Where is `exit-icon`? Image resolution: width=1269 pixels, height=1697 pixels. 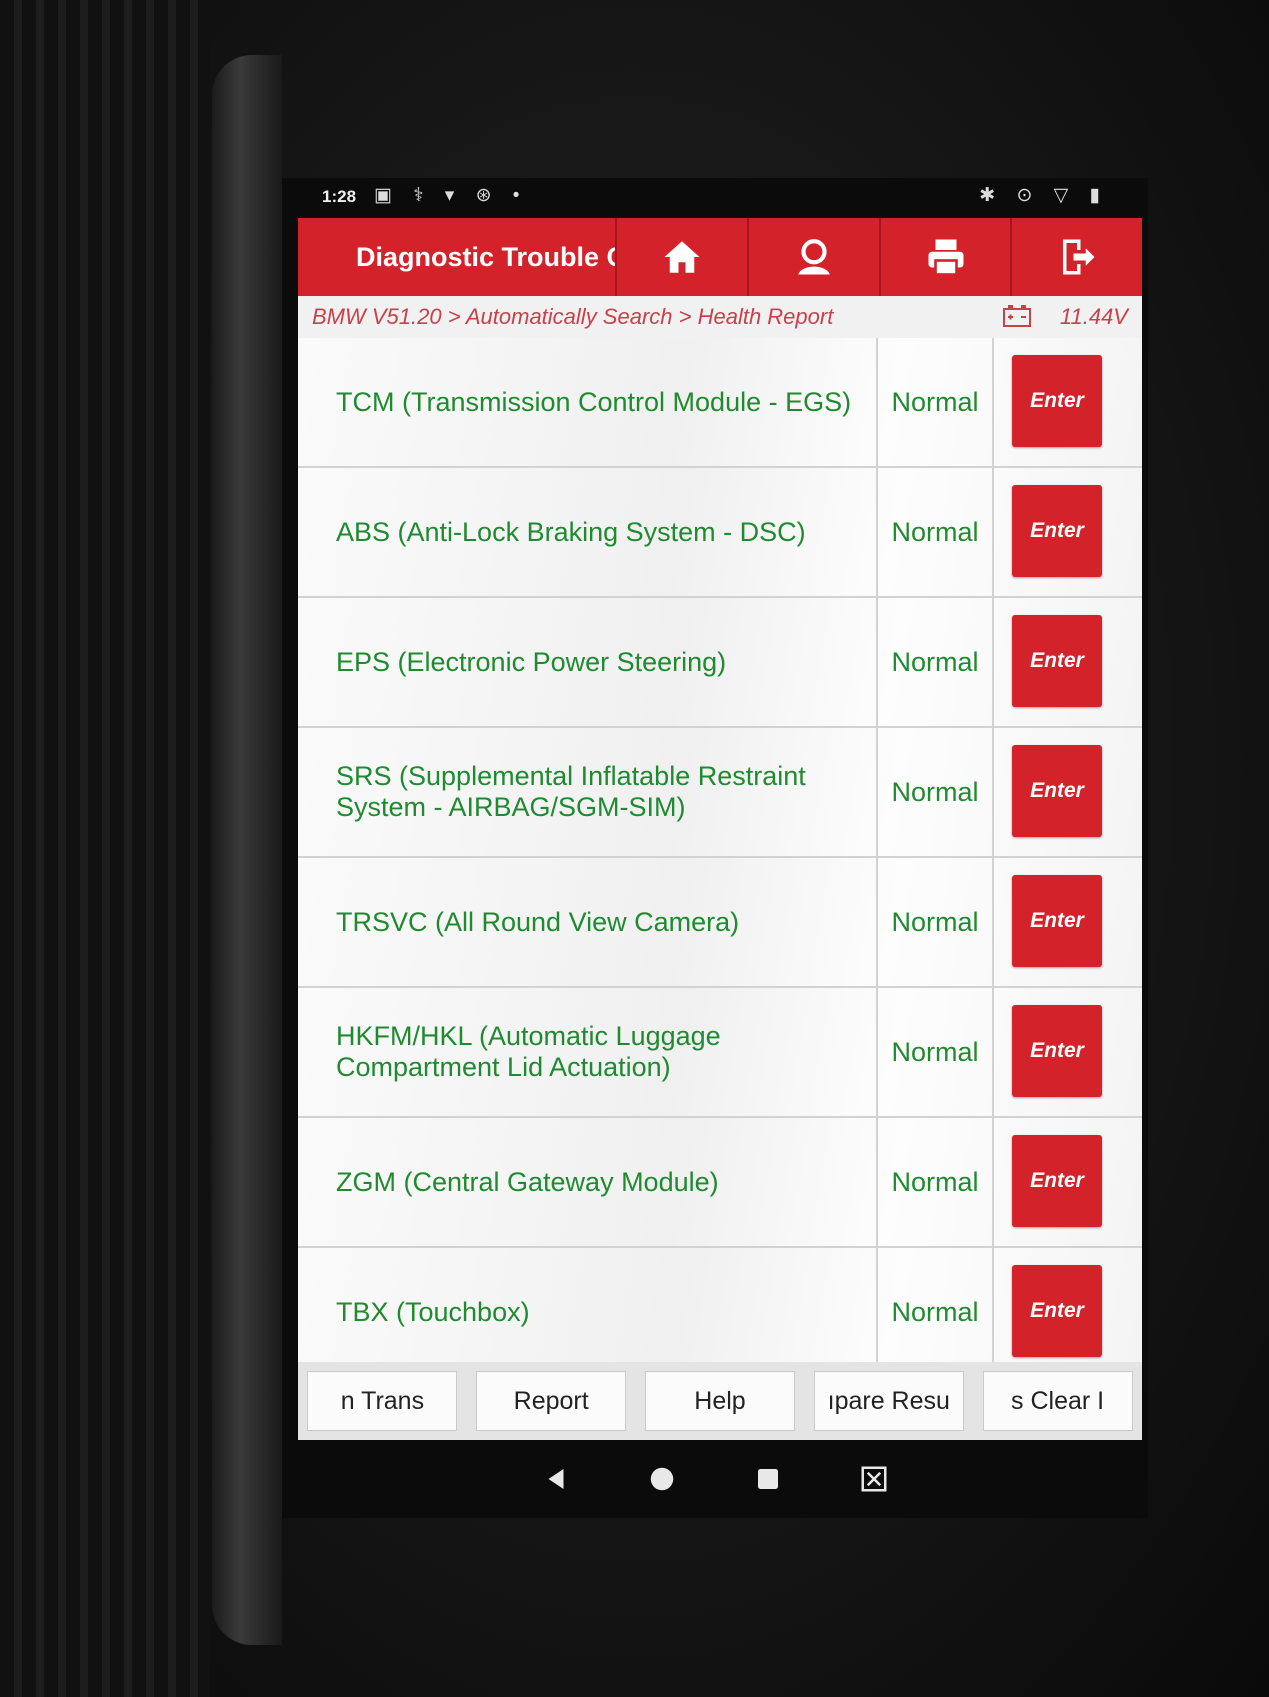 exit-icon is located at coordinates (1079, 257).